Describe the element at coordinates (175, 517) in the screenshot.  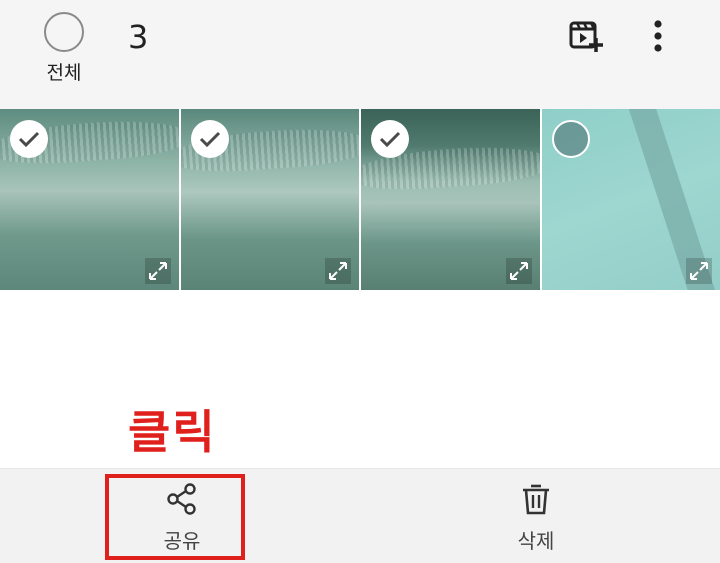
I see `highlight-box` at that location.